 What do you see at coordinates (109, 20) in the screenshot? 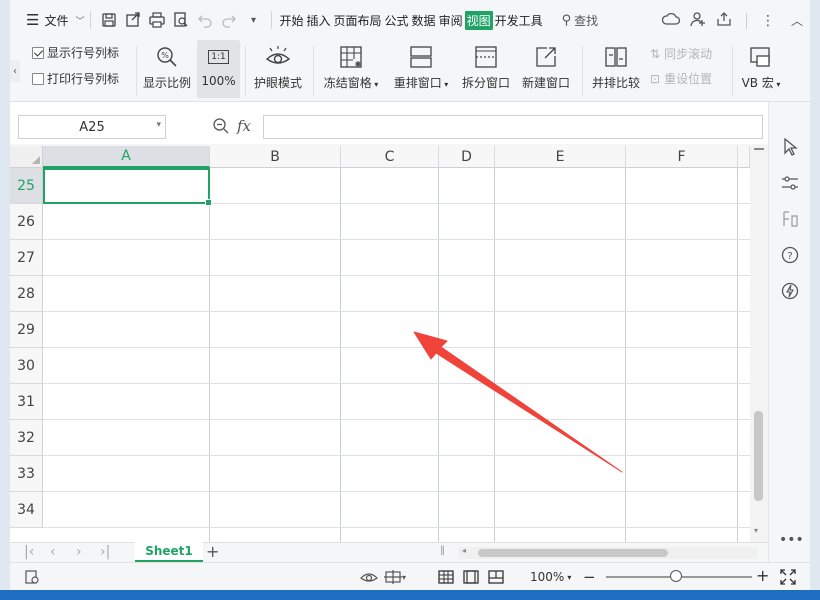
I see `save-icon` at bounding box center [109, 20].